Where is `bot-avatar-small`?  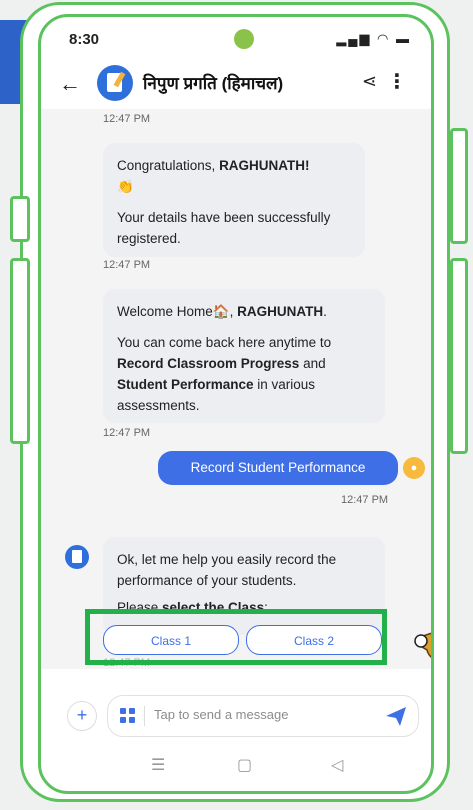
bot-avatar-small is located at coordinates (77, 557).